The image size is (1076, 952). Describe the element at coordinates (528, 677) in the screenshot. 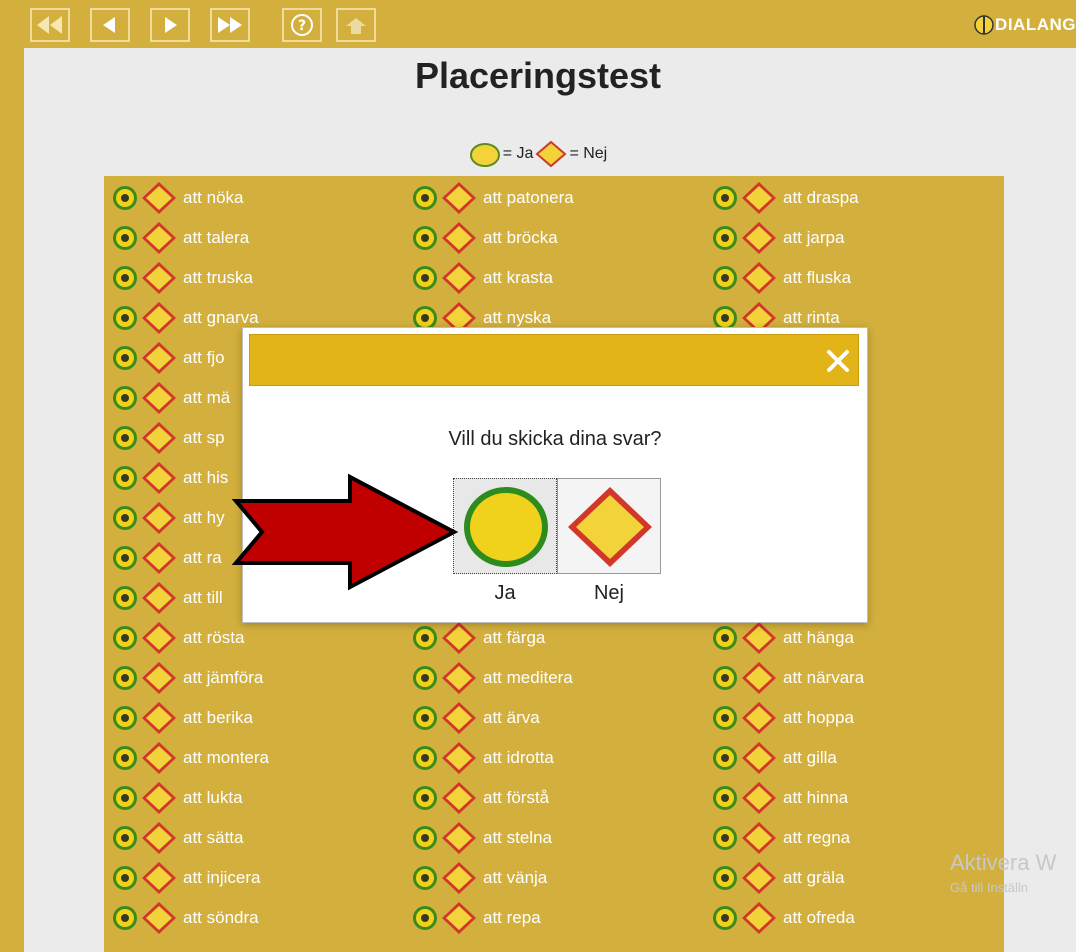

I see `word-label: att meditera` at that location.